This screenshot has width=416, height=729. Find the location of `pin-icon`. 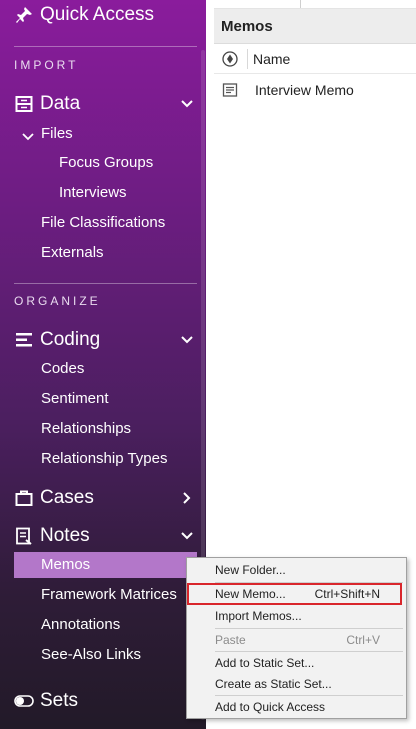

pin-icon is located at coordinates (24, 15).